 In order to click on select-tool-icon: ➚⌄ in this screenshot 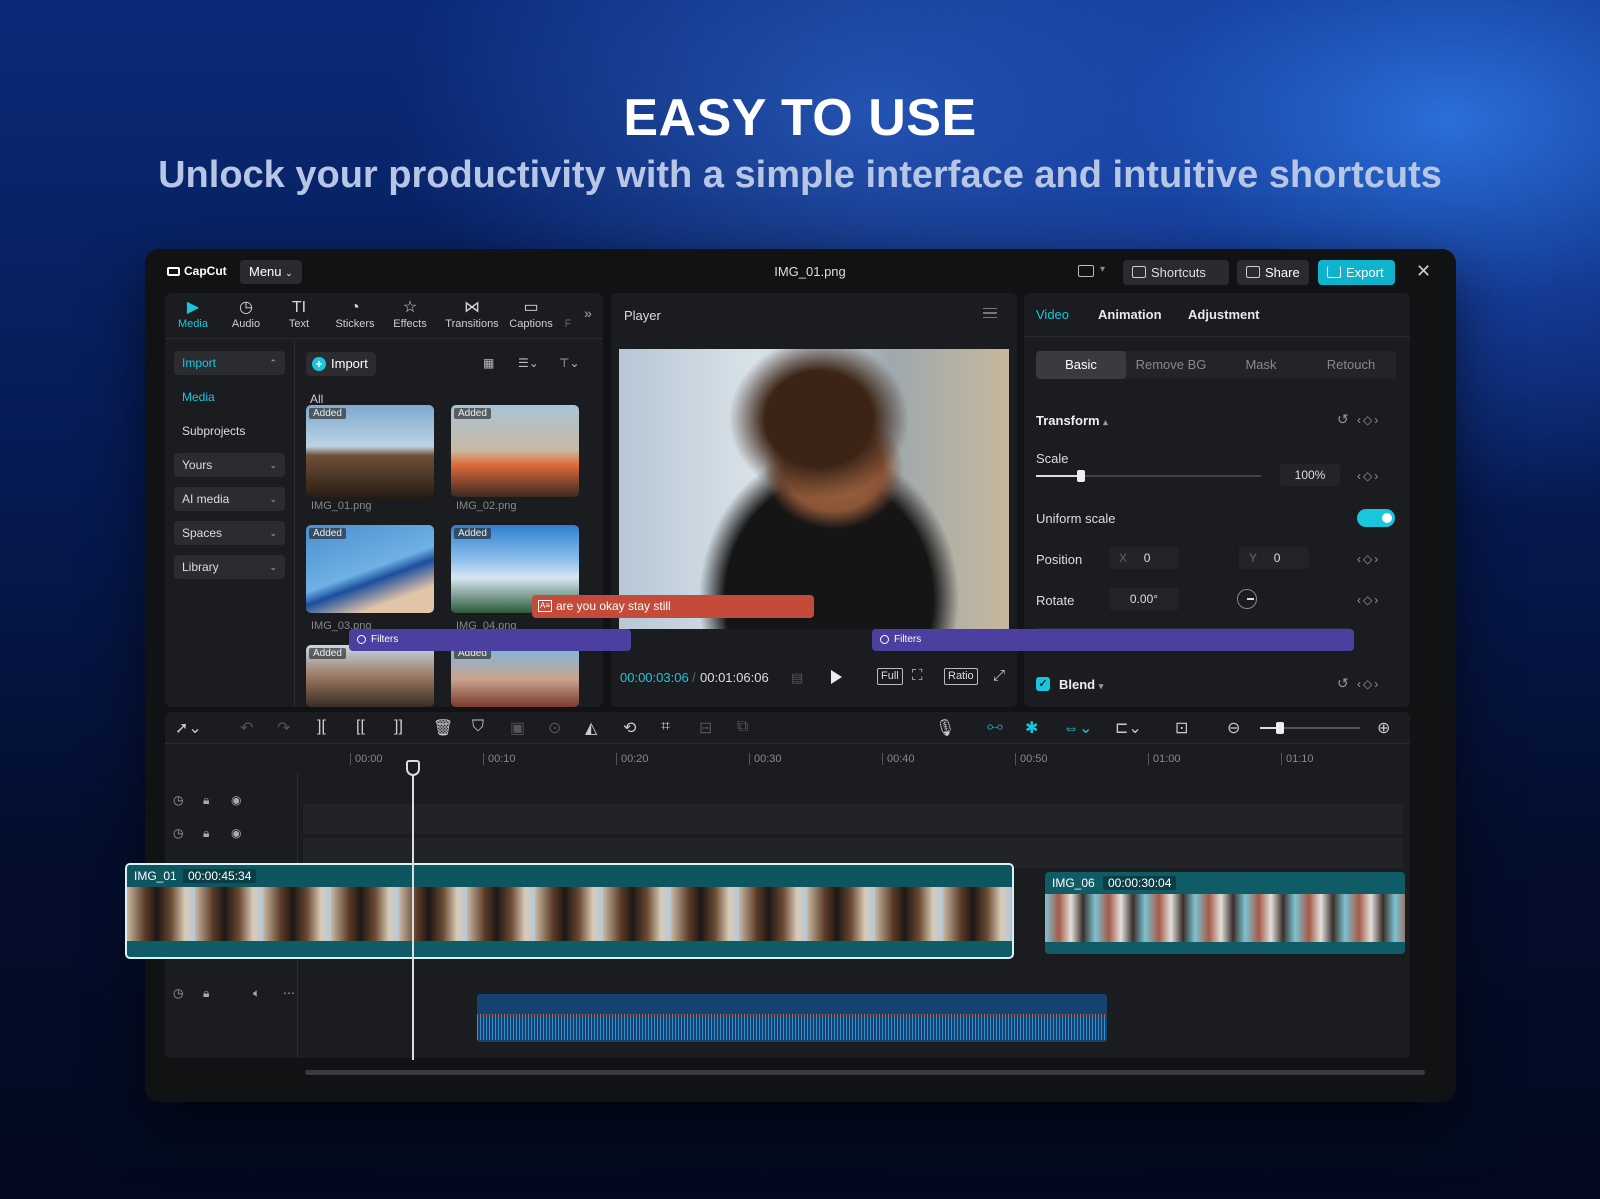, I will do `click(188, 728)`.